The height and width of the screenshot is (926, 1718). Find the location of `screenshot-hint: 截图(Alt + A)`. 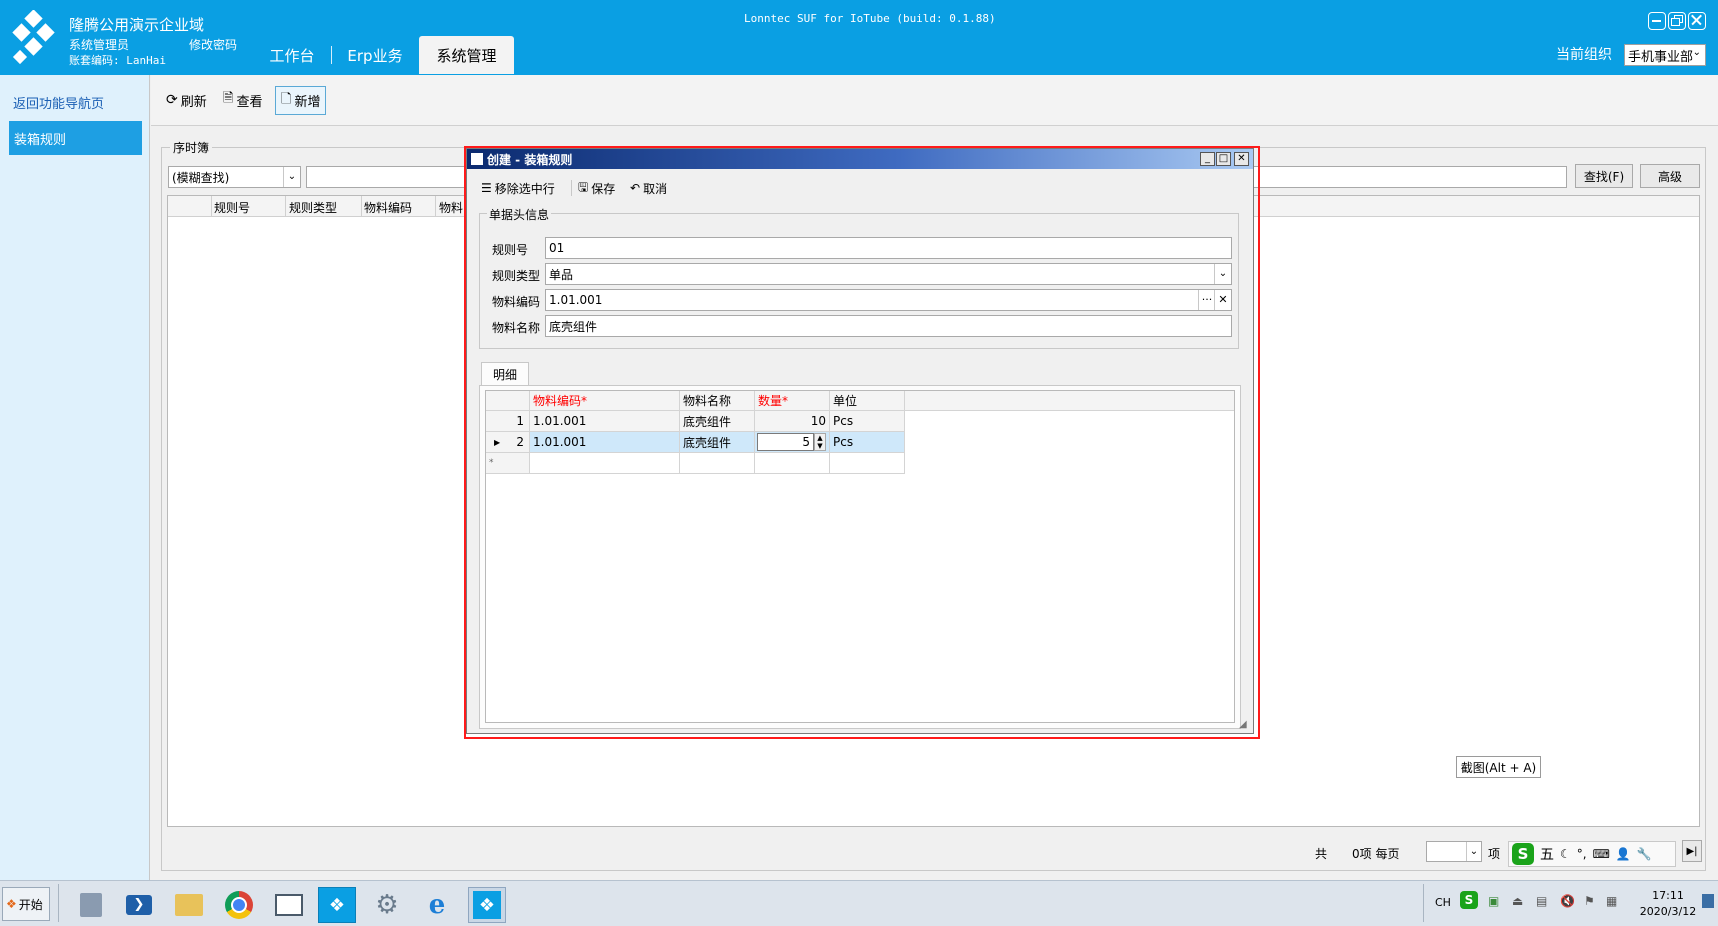

screenshot-hint: 截图(Alt + A) is located at coordinates (1498, 767).